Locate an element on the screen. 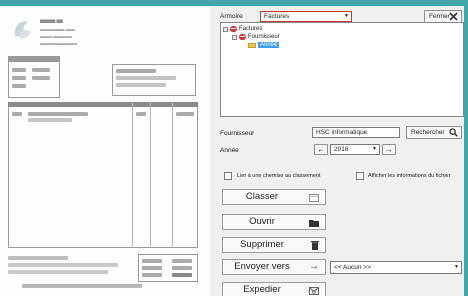  annee-select: 2016 ▼ is located at coordinates (355, 149).